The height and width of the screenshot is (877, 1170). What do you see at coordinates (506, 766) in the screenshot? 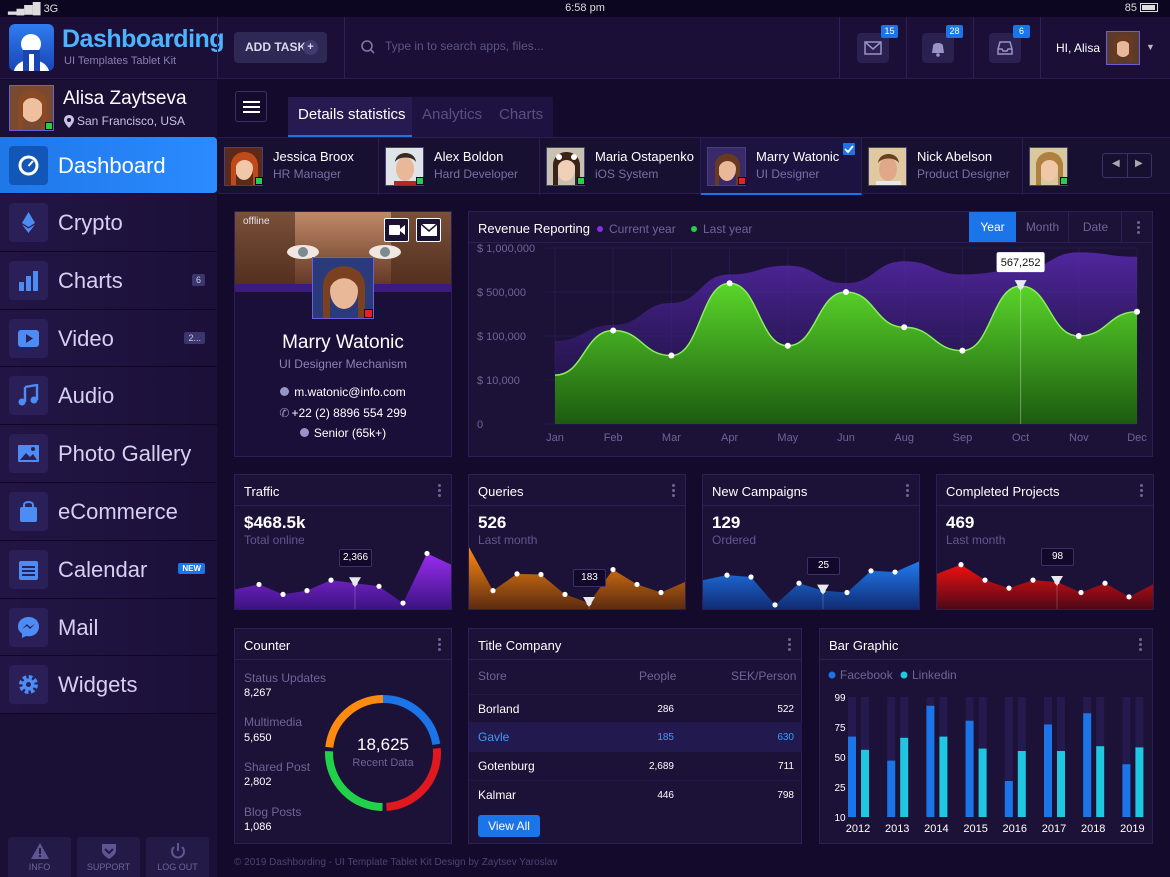
I see `cell-store: Gotenburg` at bounding box center [506, 766].